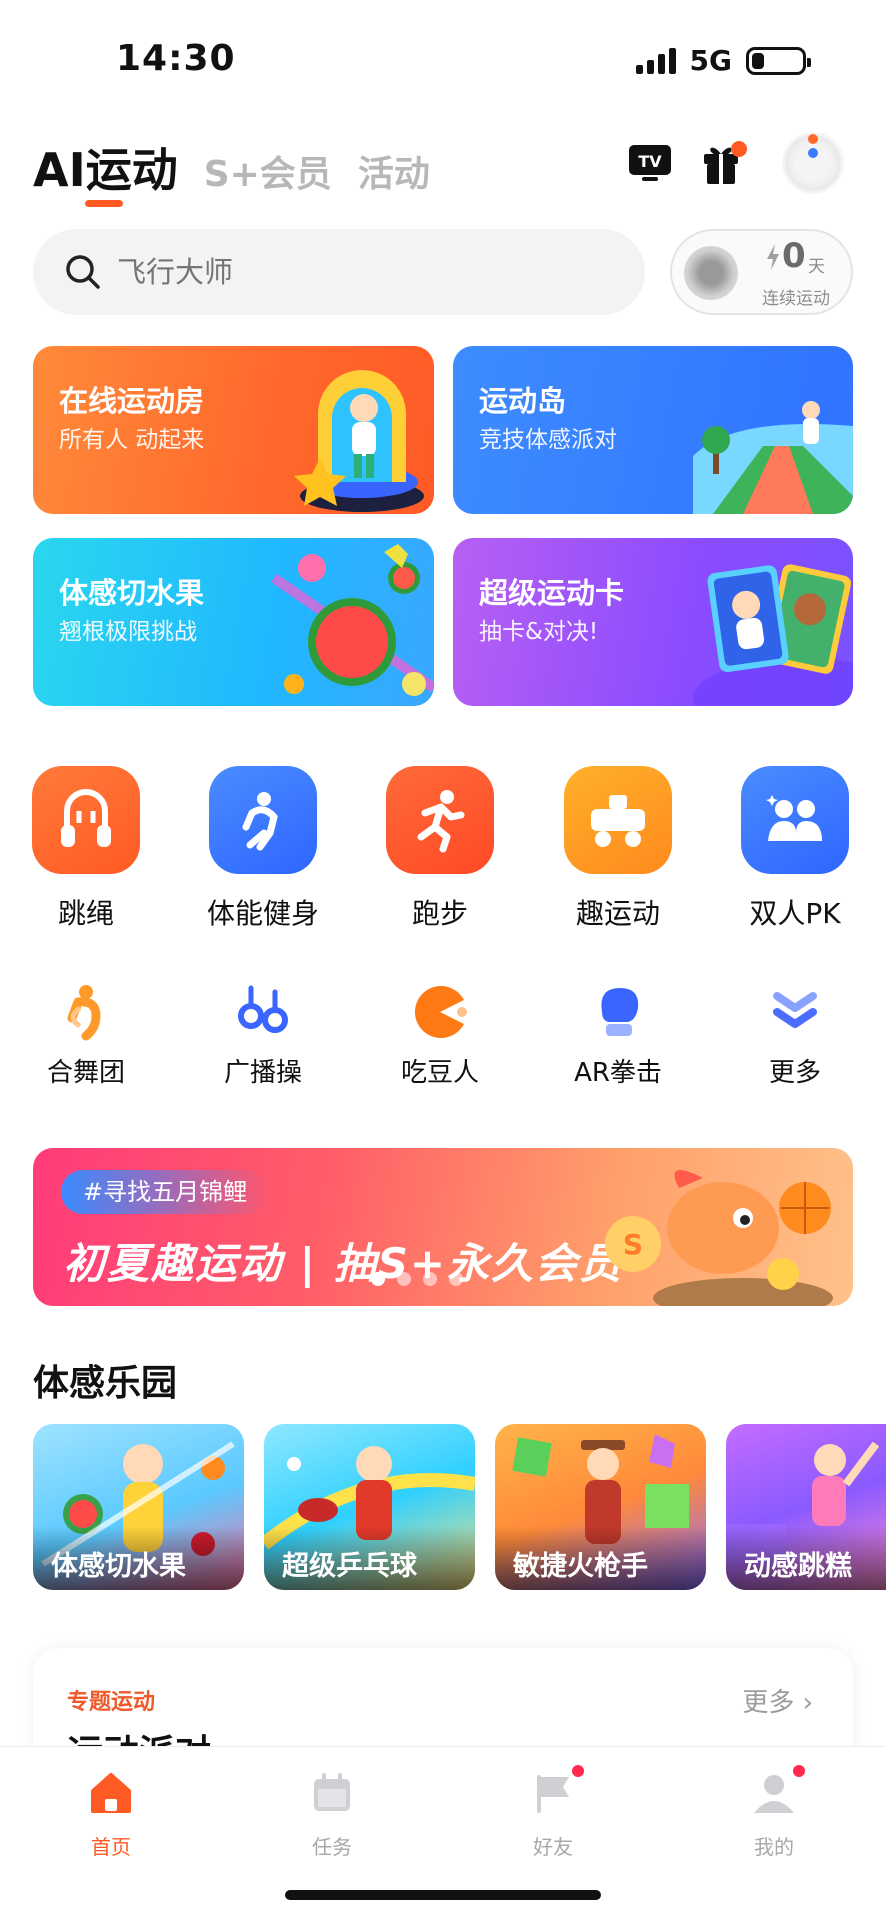 The height and width of the screenshot is (1920, 886). I want to click on category-label: 体能健身, so click(262, 913).